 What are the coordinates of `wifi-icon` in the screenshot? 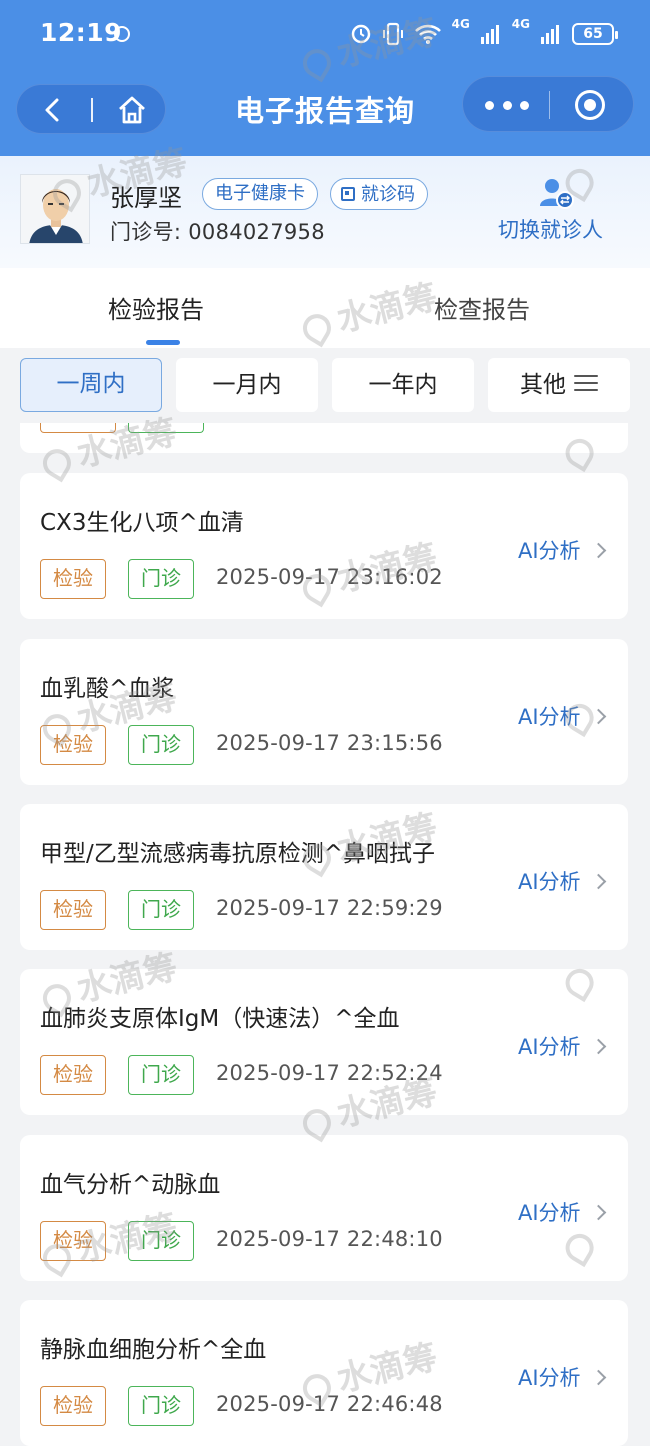 It's located at (427, 34).